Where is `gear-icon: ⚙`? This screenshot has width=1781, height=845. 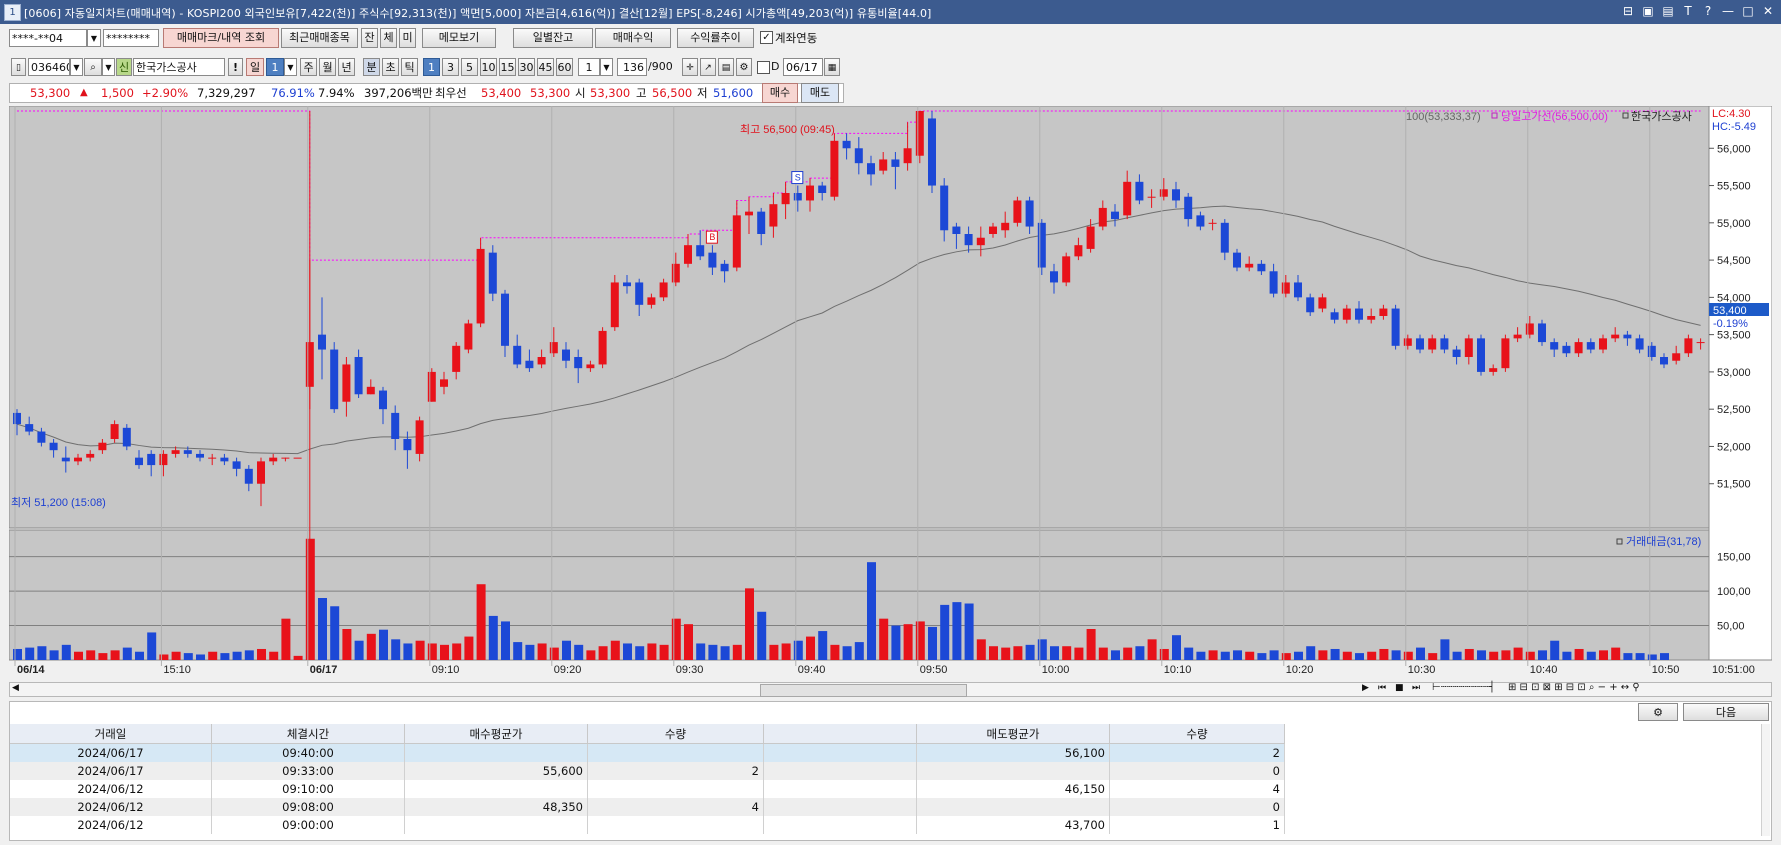 gear-icon: ⚙ is located at coordinates (744, 67).